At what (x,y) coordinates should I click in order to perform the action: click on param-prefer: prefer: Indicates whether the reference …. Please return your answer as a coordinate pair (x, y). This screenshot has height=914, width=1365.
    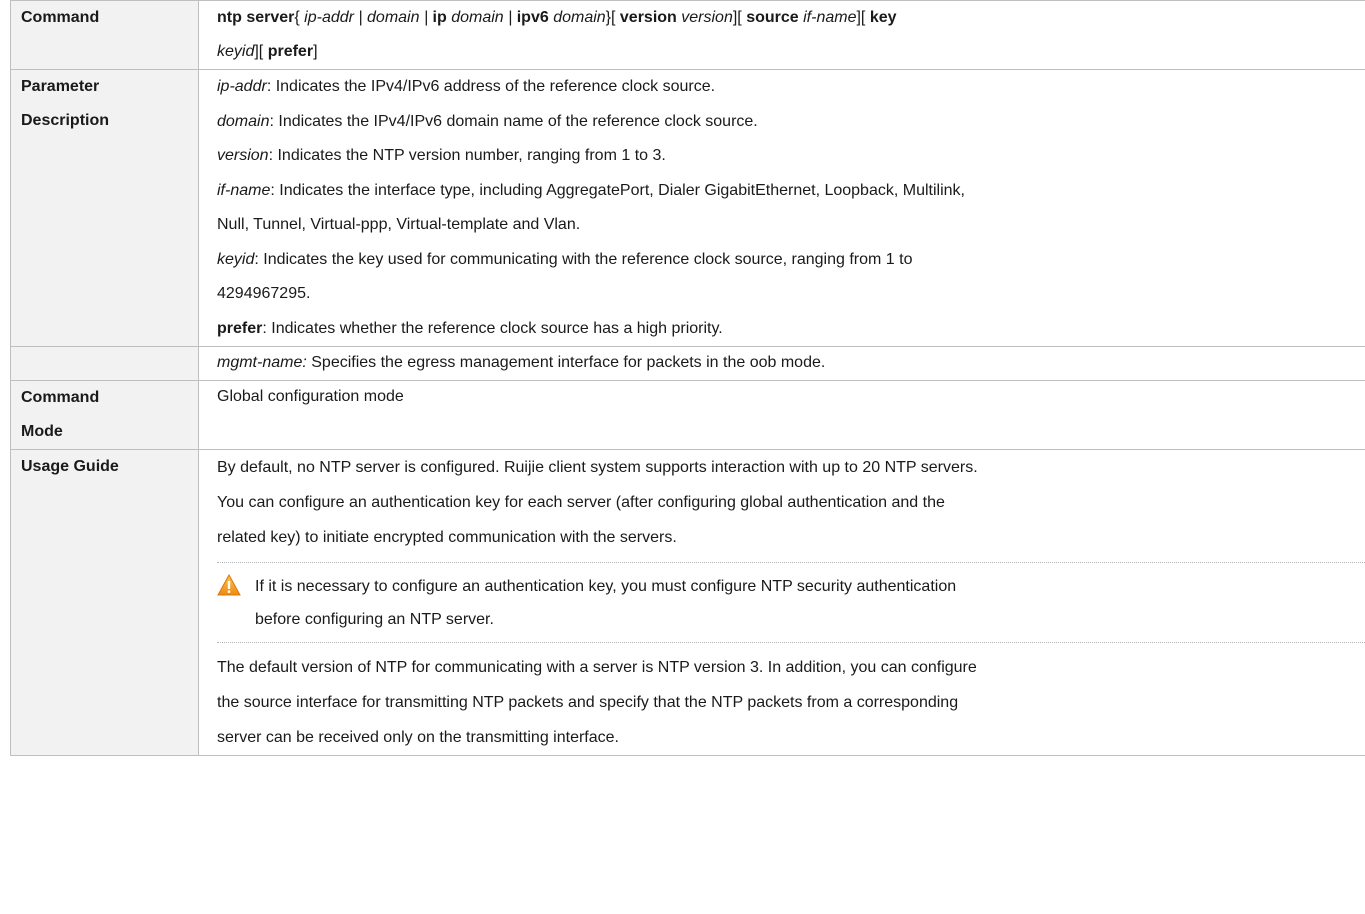
    Looking at the image, I should click on (791, 329).